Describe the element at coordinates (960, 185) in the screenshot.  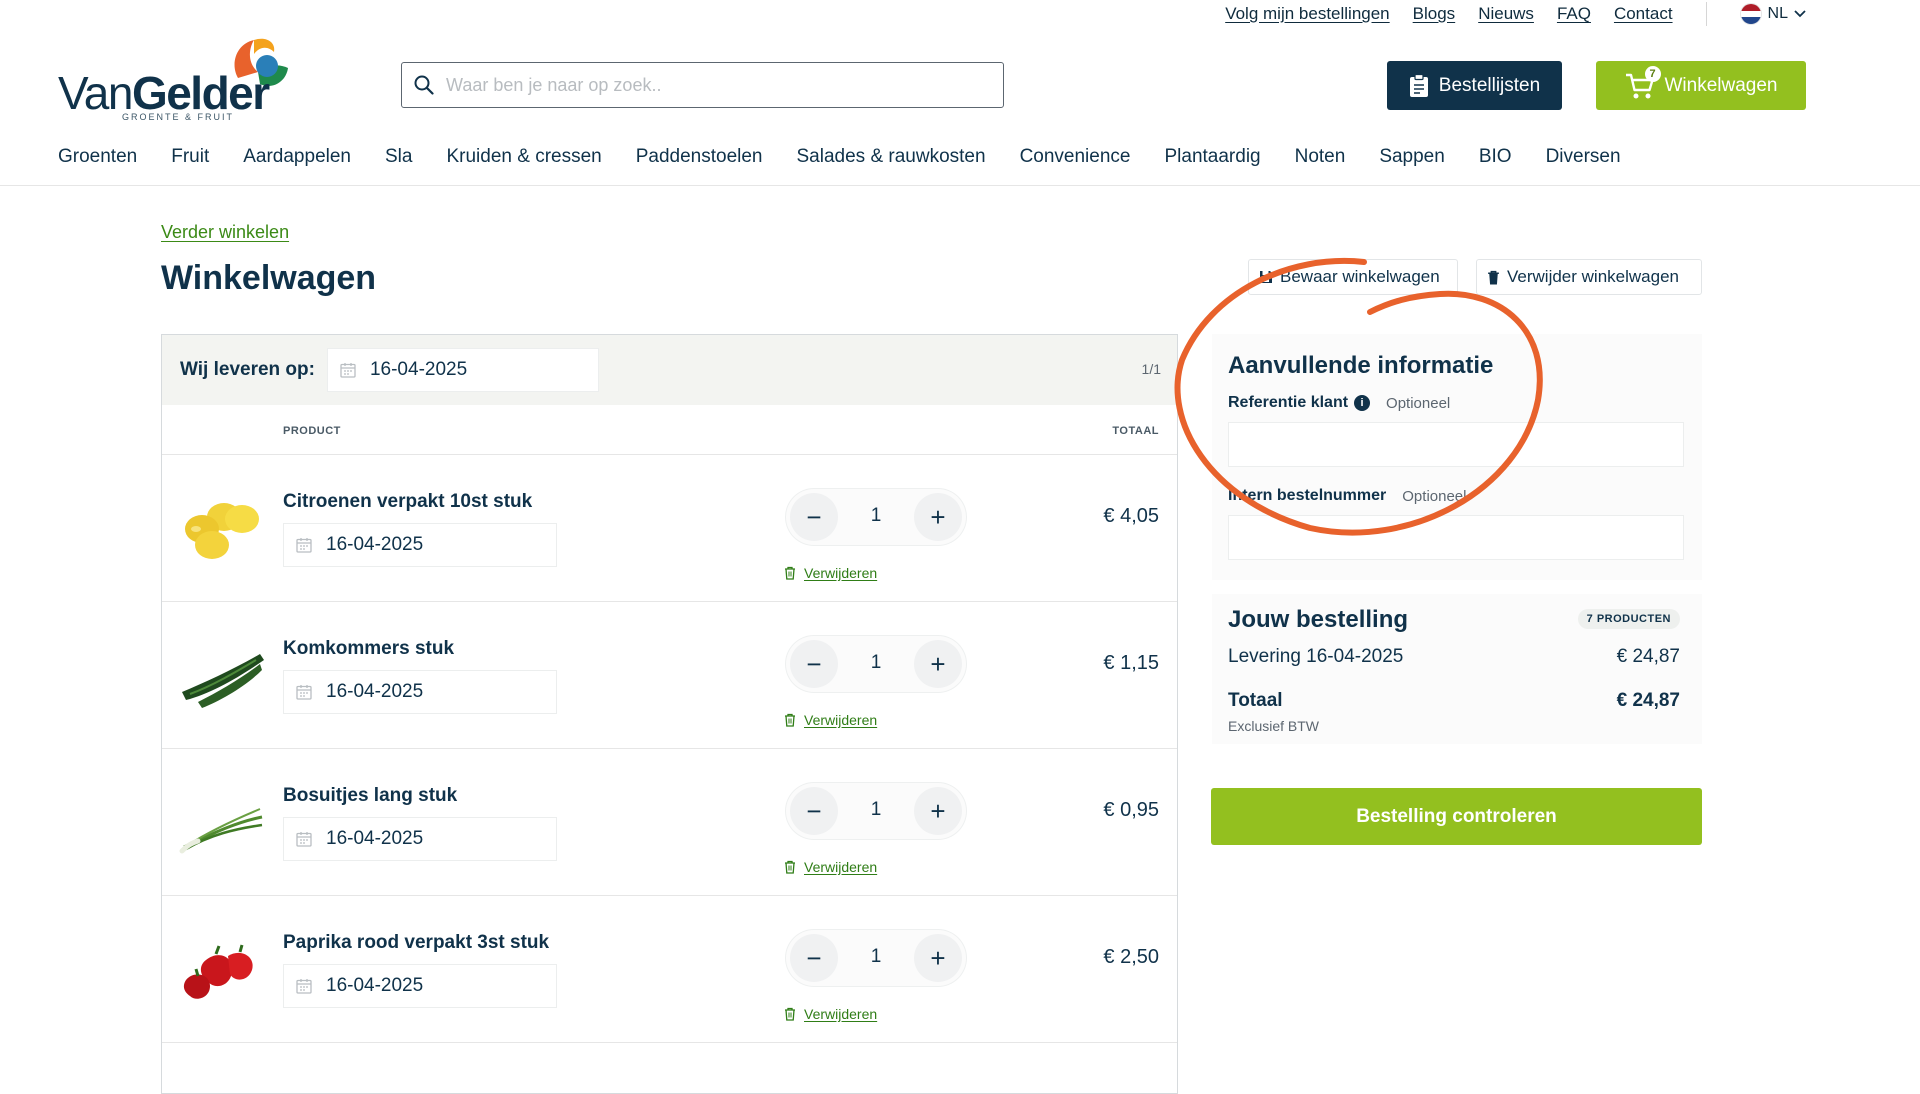
I see `header-divider` at that location.